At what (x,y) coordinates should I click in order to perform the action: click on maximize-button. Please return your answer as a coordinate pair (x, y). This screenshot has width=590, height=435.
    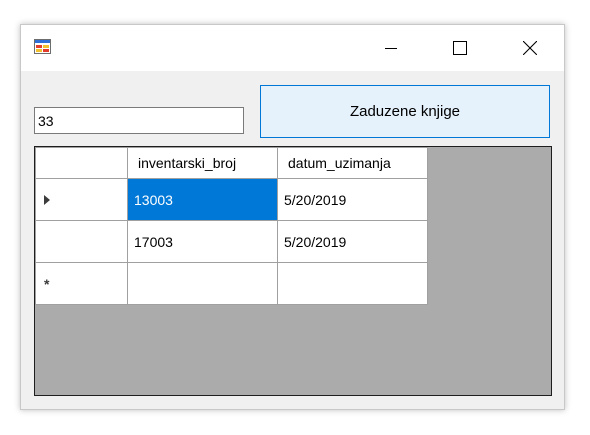
    Looking at the image, I should click on (460, 48).